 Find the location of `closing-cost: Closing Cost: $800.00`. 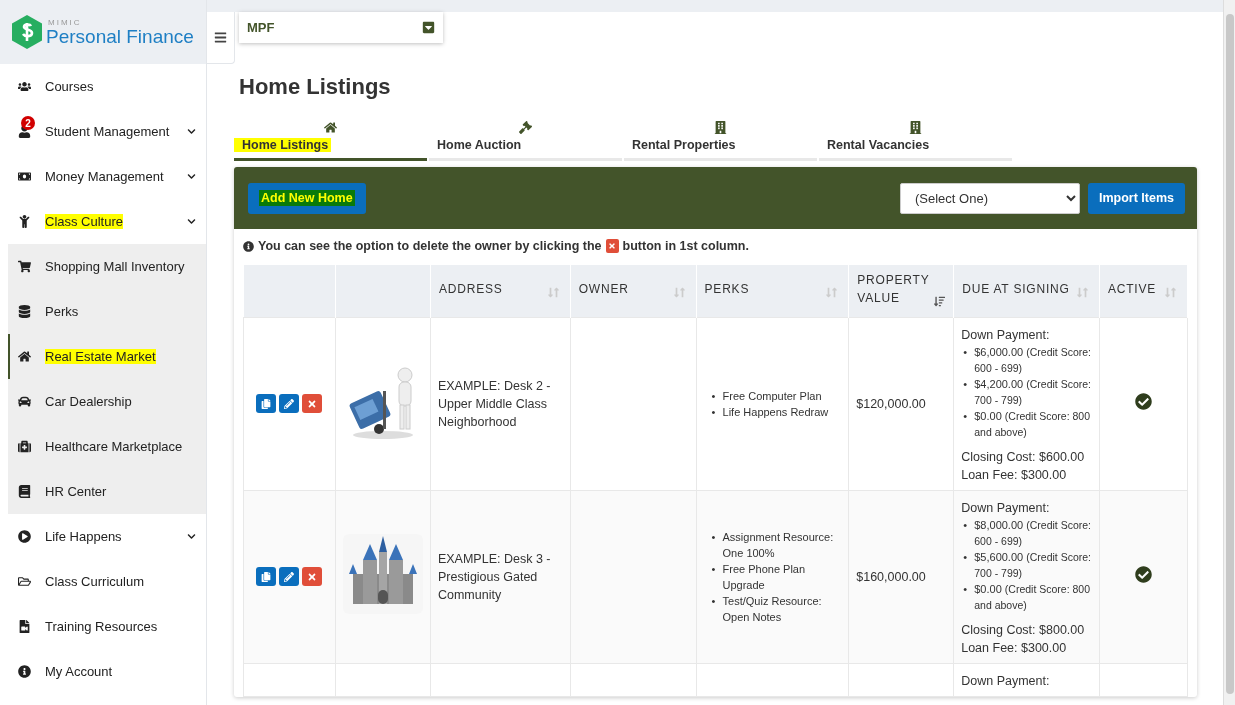

closing-cost: Closing Cost: $800.00 is located at coordinates (1023, 630).